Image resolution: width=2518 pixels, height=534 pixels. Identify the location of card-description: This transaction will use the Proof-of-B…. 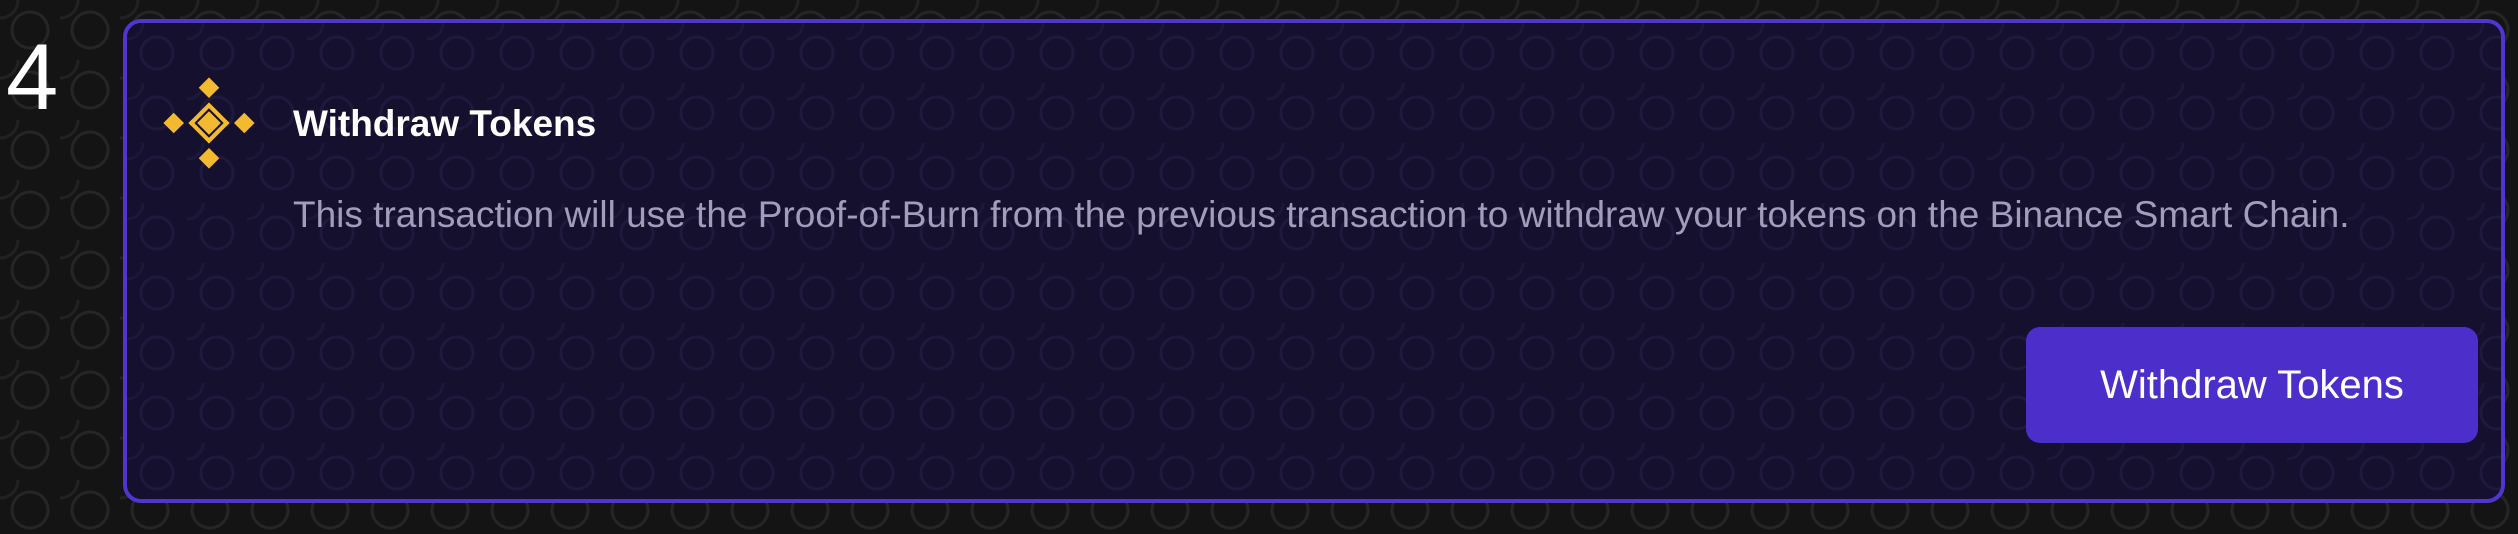
(1321, 214).